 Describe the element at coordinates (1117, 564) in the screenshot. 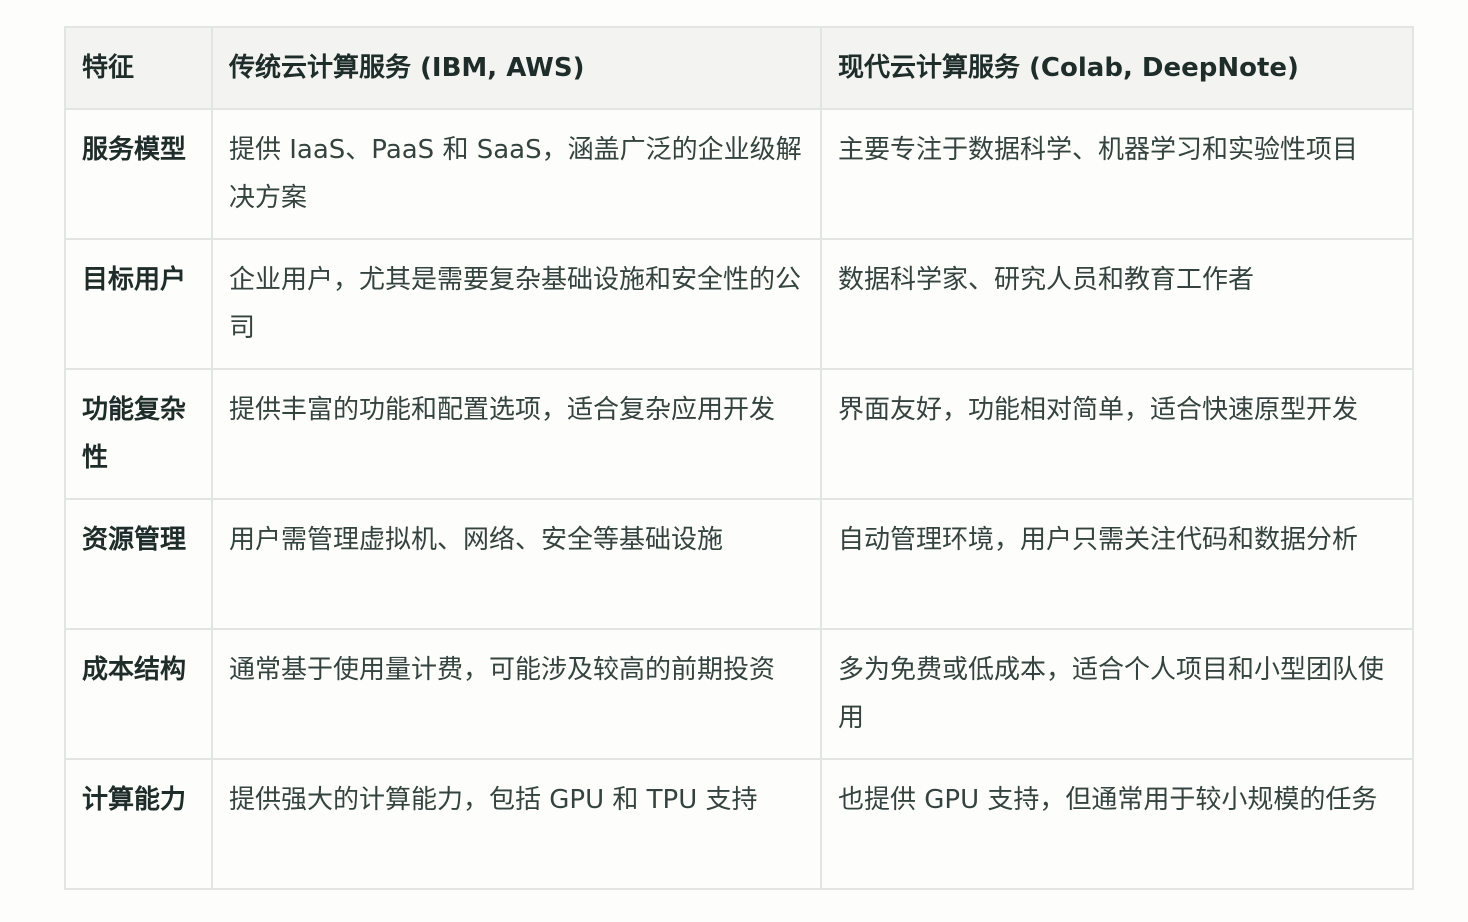

I see `row-modern-cell: 自动管理环境，用户只需关注代码和数据分析` at that location.